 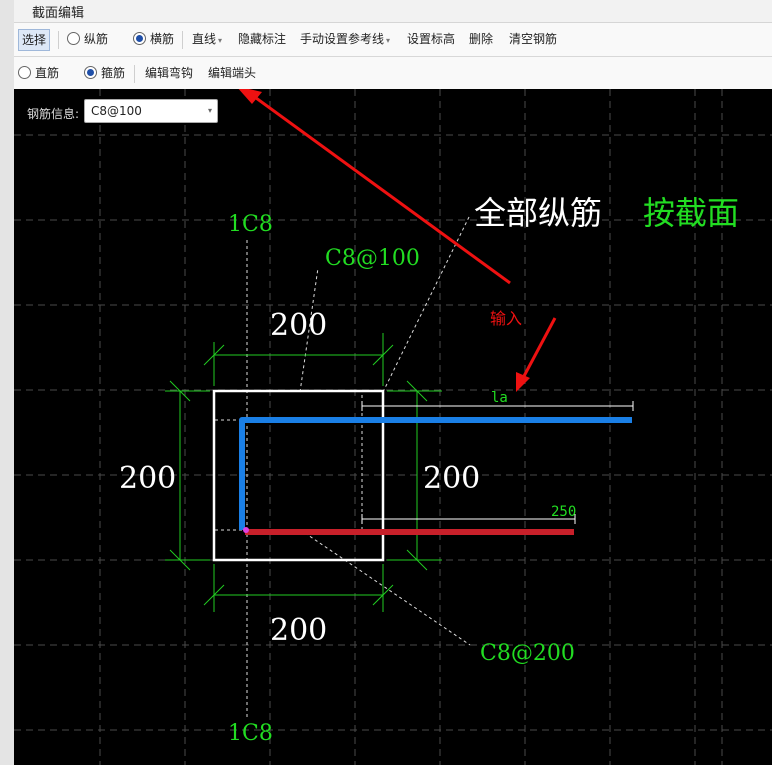 What do you see at coordinates (147, 478) in the screenshot?
I see `dim-left: 200` at bounding box center [147, 478].